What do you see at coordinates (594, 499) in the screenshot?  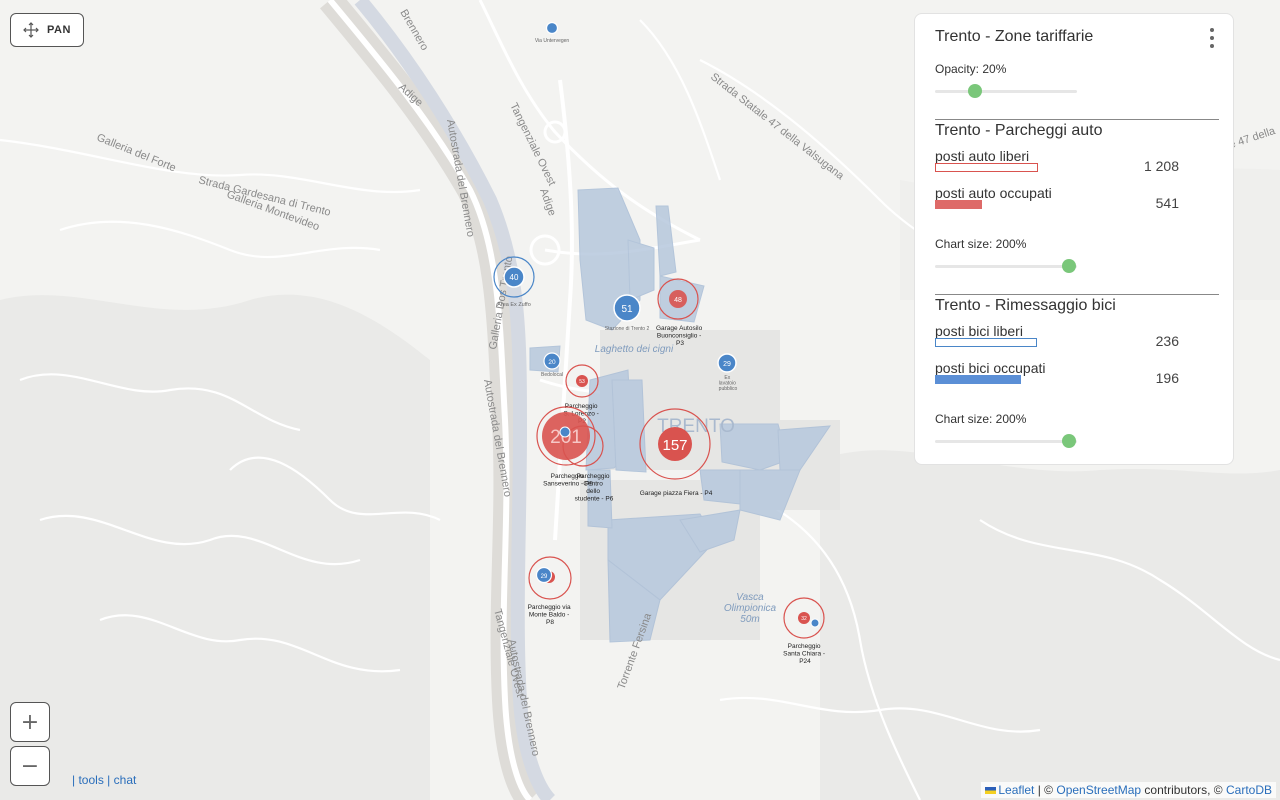 I see `marker-label-line: studente - P6` at bounding box center [594, 499].